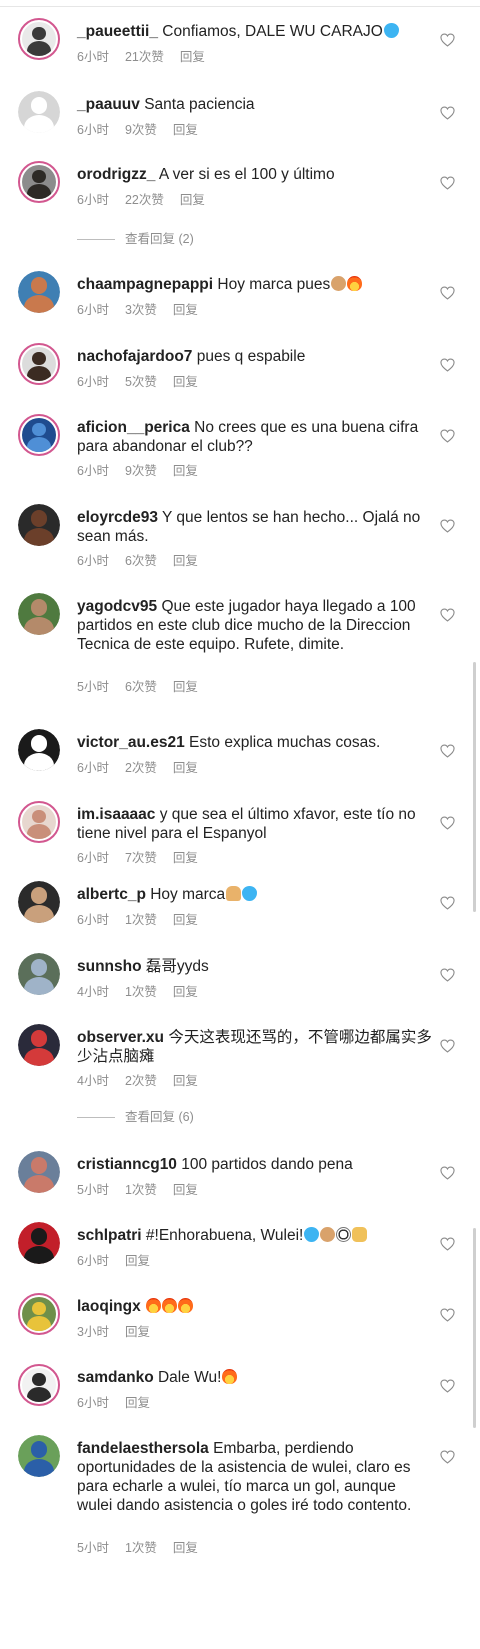 This screenshot has height=1649, width=480. I want to click on username-link: albertc_p, so click(111, 894).